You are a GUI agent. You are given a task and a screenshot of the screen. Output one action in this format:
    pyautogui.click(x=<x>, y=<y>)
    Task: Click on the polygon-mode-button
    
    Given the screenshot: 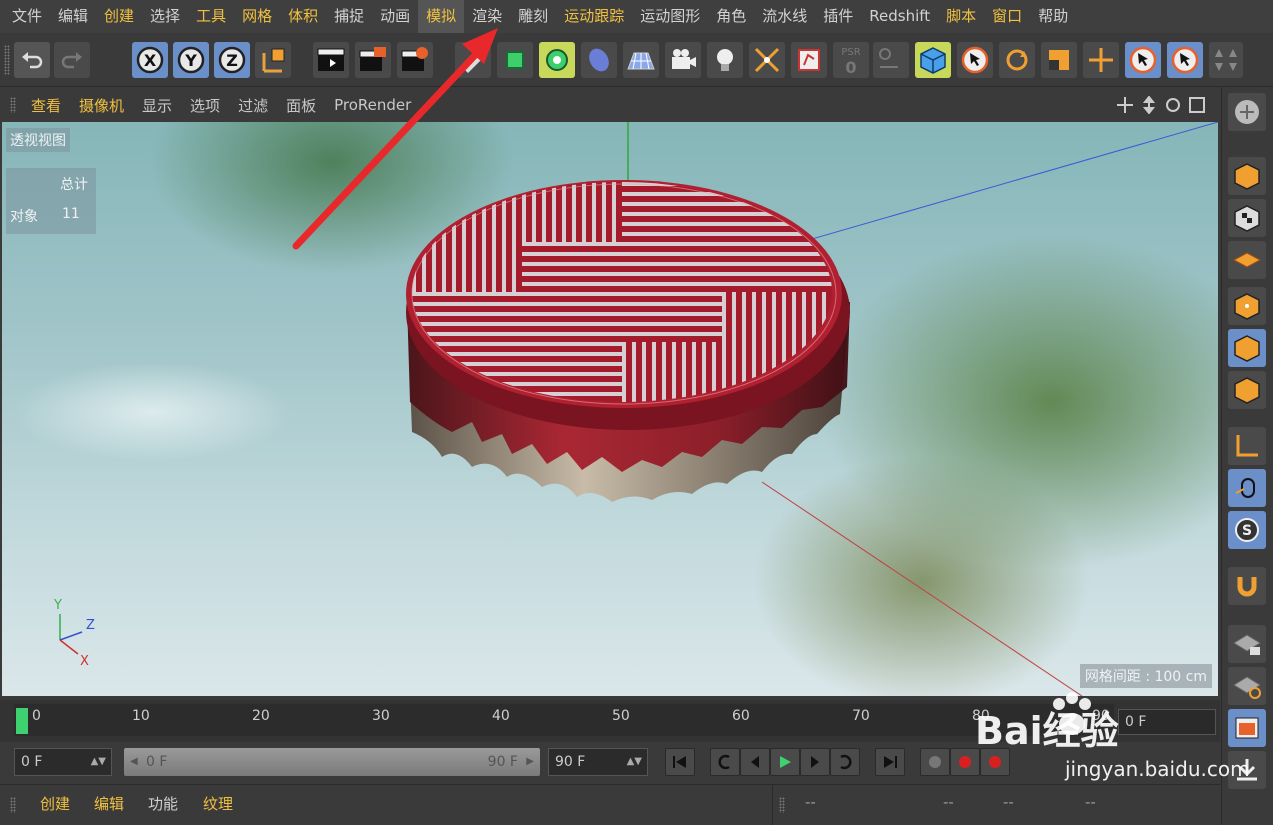 What is the action you would take?
    pyautogui.click(x=1247, y=390)
    